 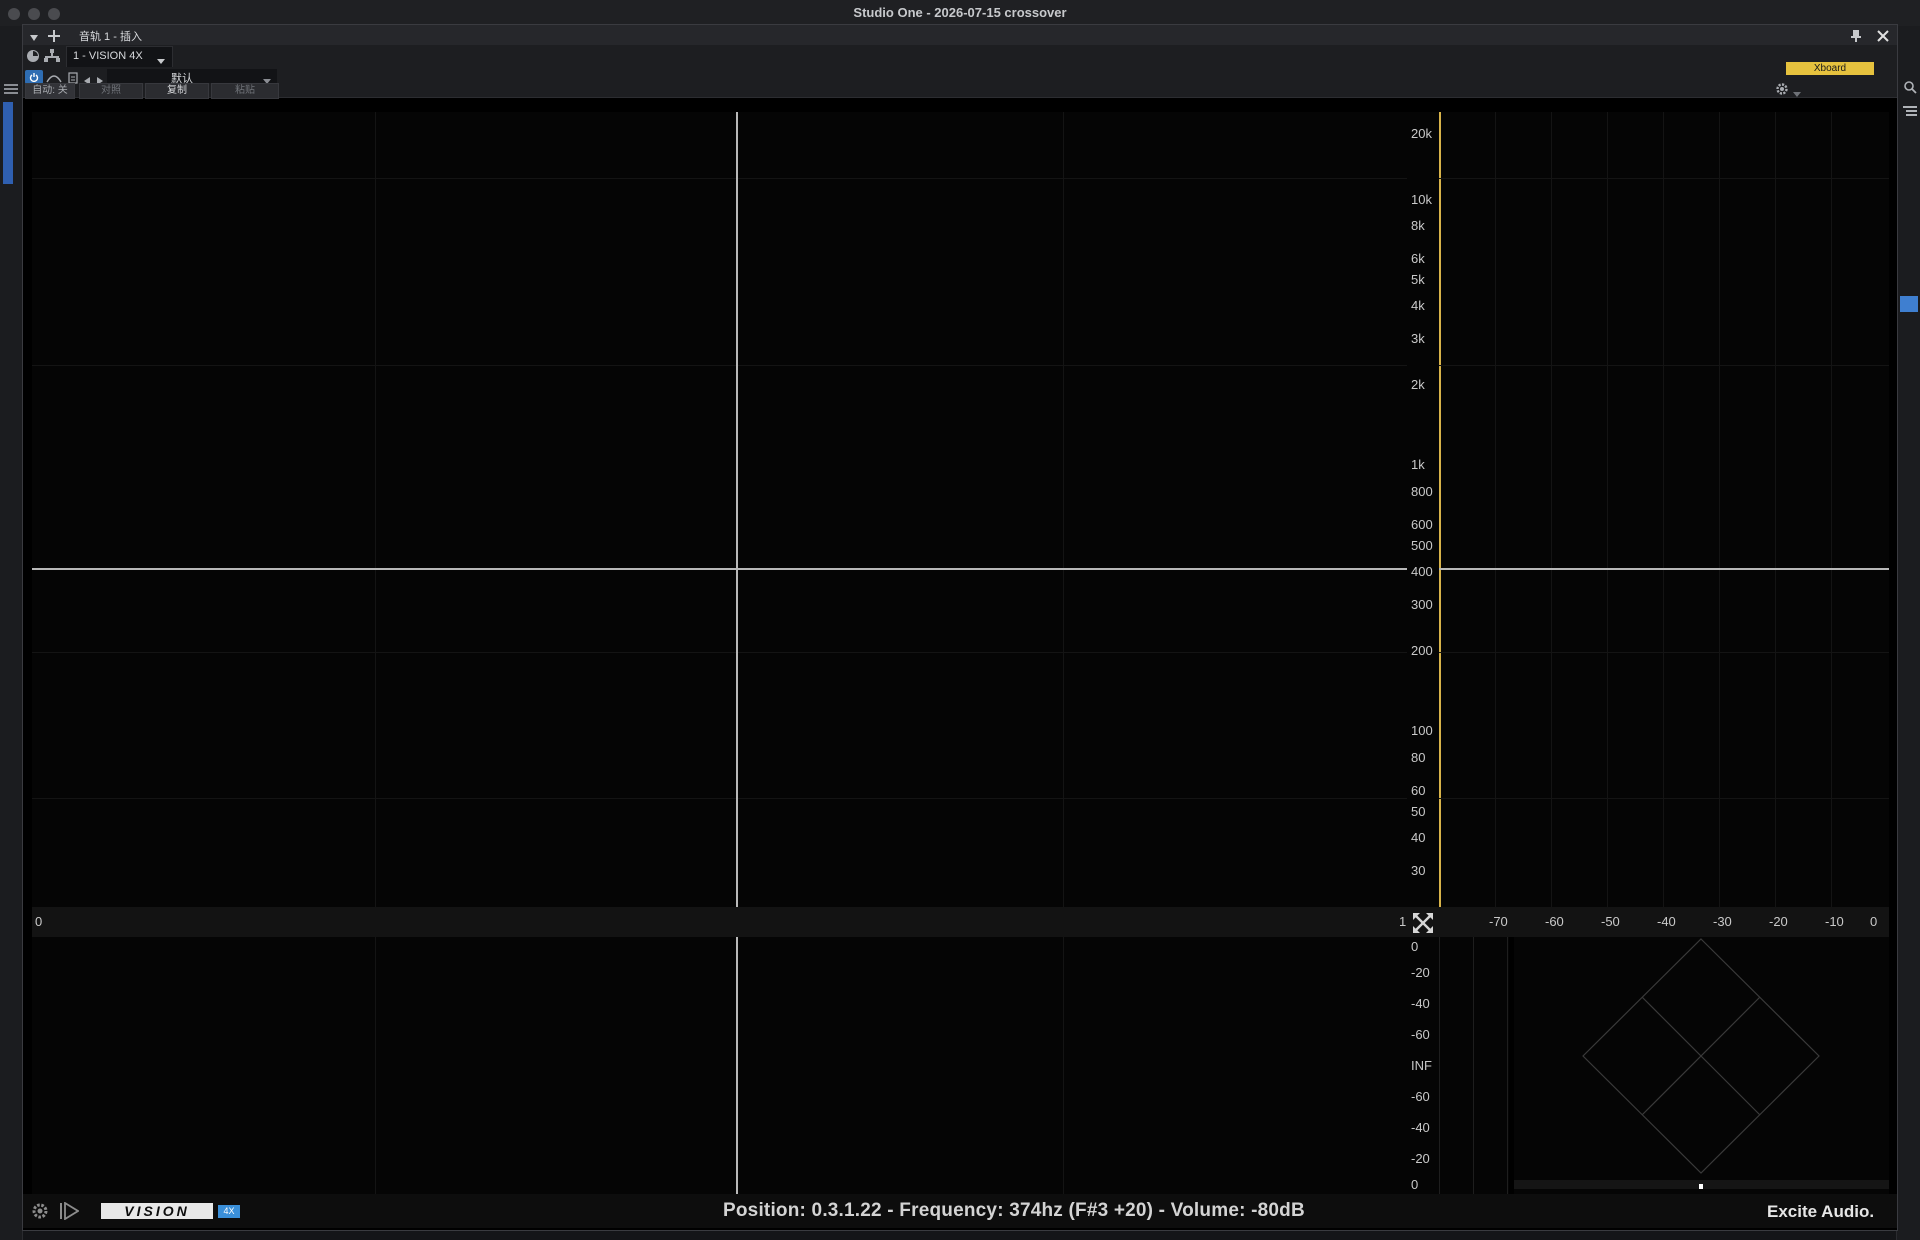 I want to click on bypass-icon, so click(x=54, y=77).